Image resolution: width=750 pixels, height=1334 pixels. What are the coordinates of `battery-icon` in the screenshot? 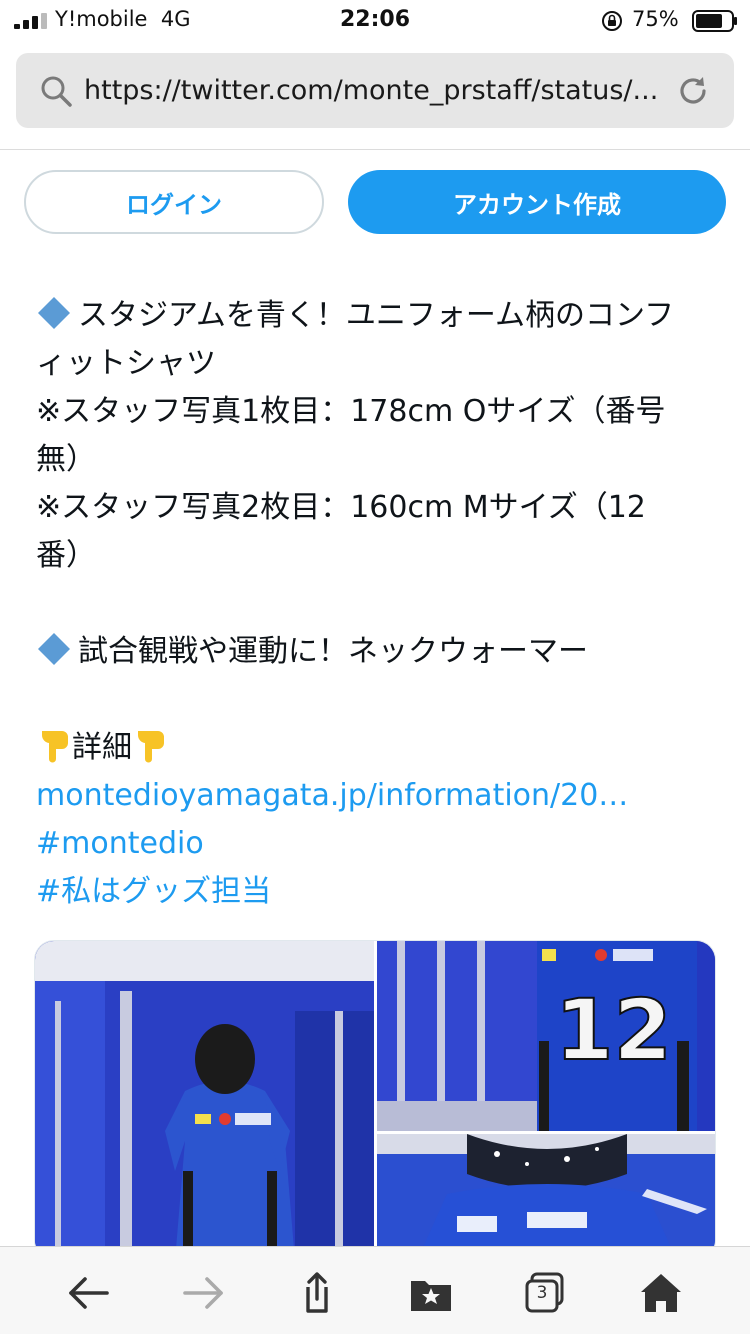 It's located at (714, 21).